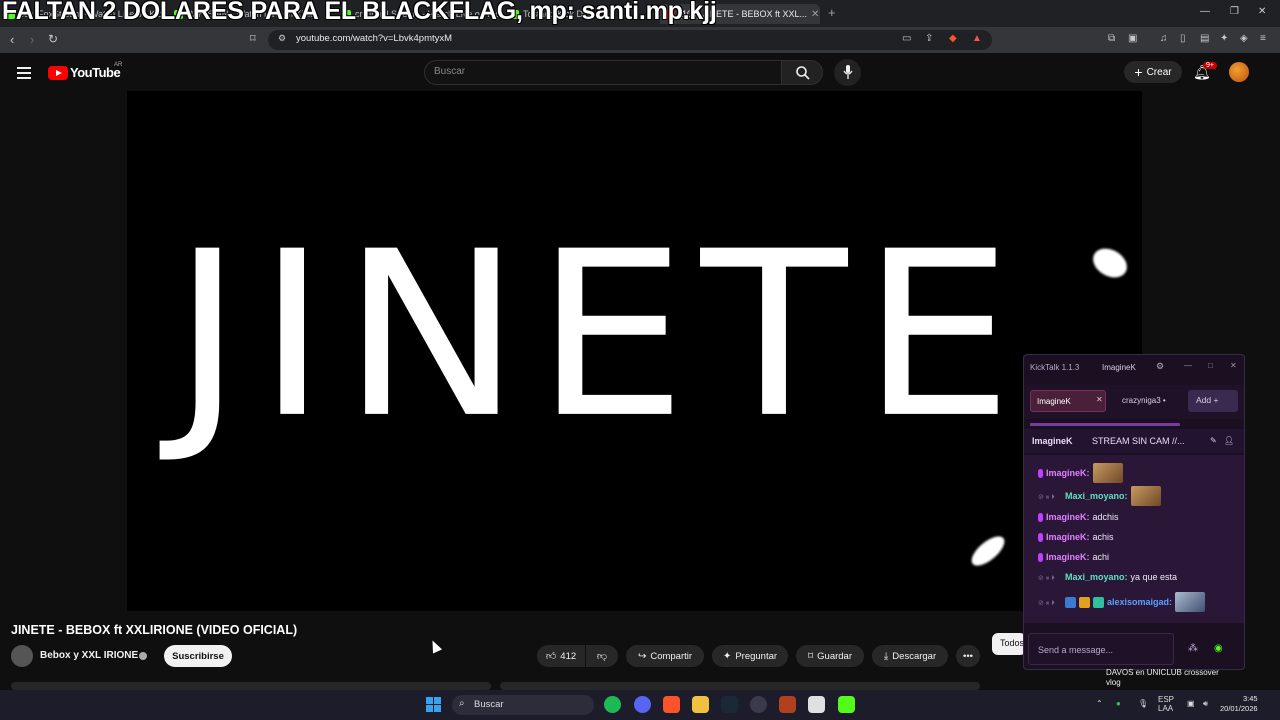 Image resolution: width=1280 pixels, height=720 pixels. I want to click on language-indicator: ESP LAA, so click(1166, 704).